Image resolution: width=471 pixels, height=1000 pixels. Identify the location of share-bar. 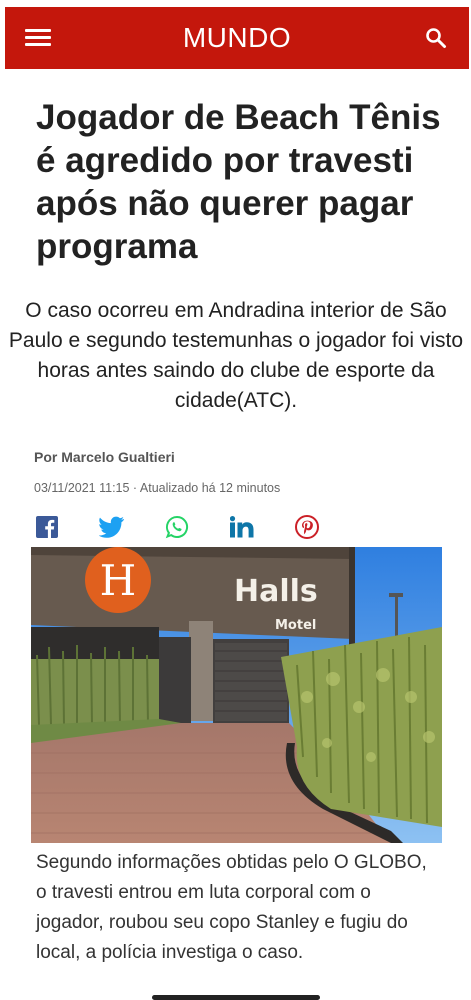
(177, 527).